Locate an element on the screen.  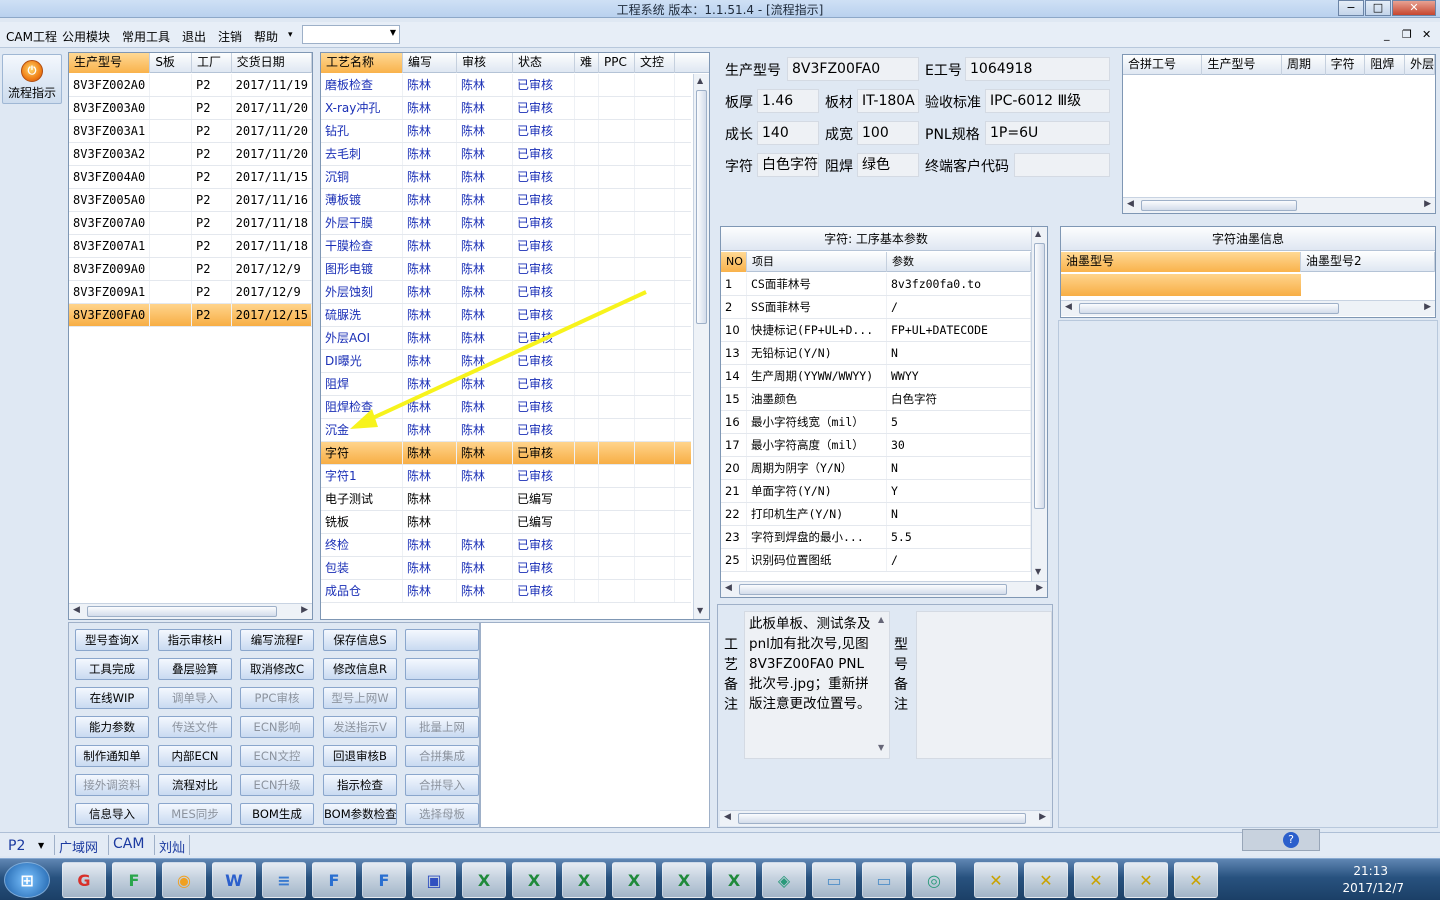
models-row: 8V3FZ003A0 P2 2017/11/20 is located at coordinates (190, 108).